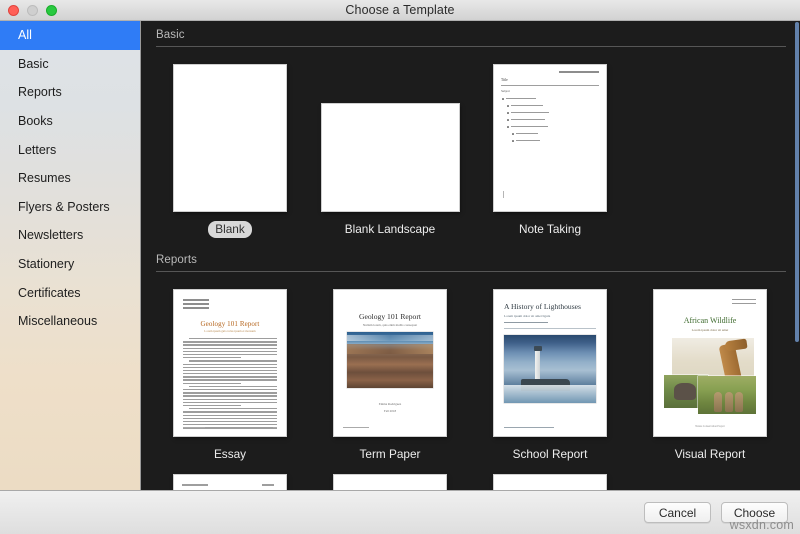 The width and height of the screenshot is (800, 534). I want to click on sidebar-item-label: Flyers & Posters, so click(64, 206).